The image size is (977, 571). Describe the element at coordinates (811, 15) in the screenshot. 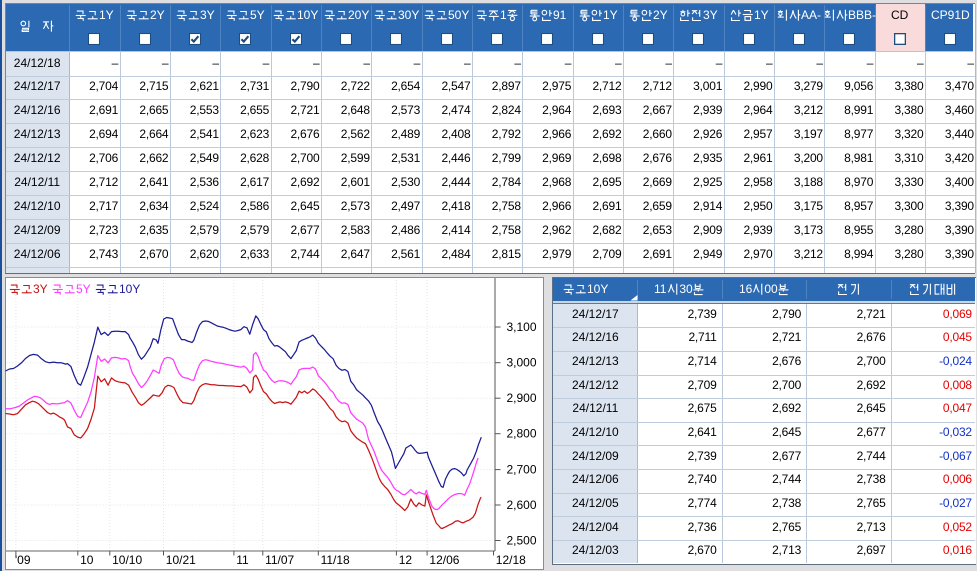

I see `svg-text: AA-` at that location.